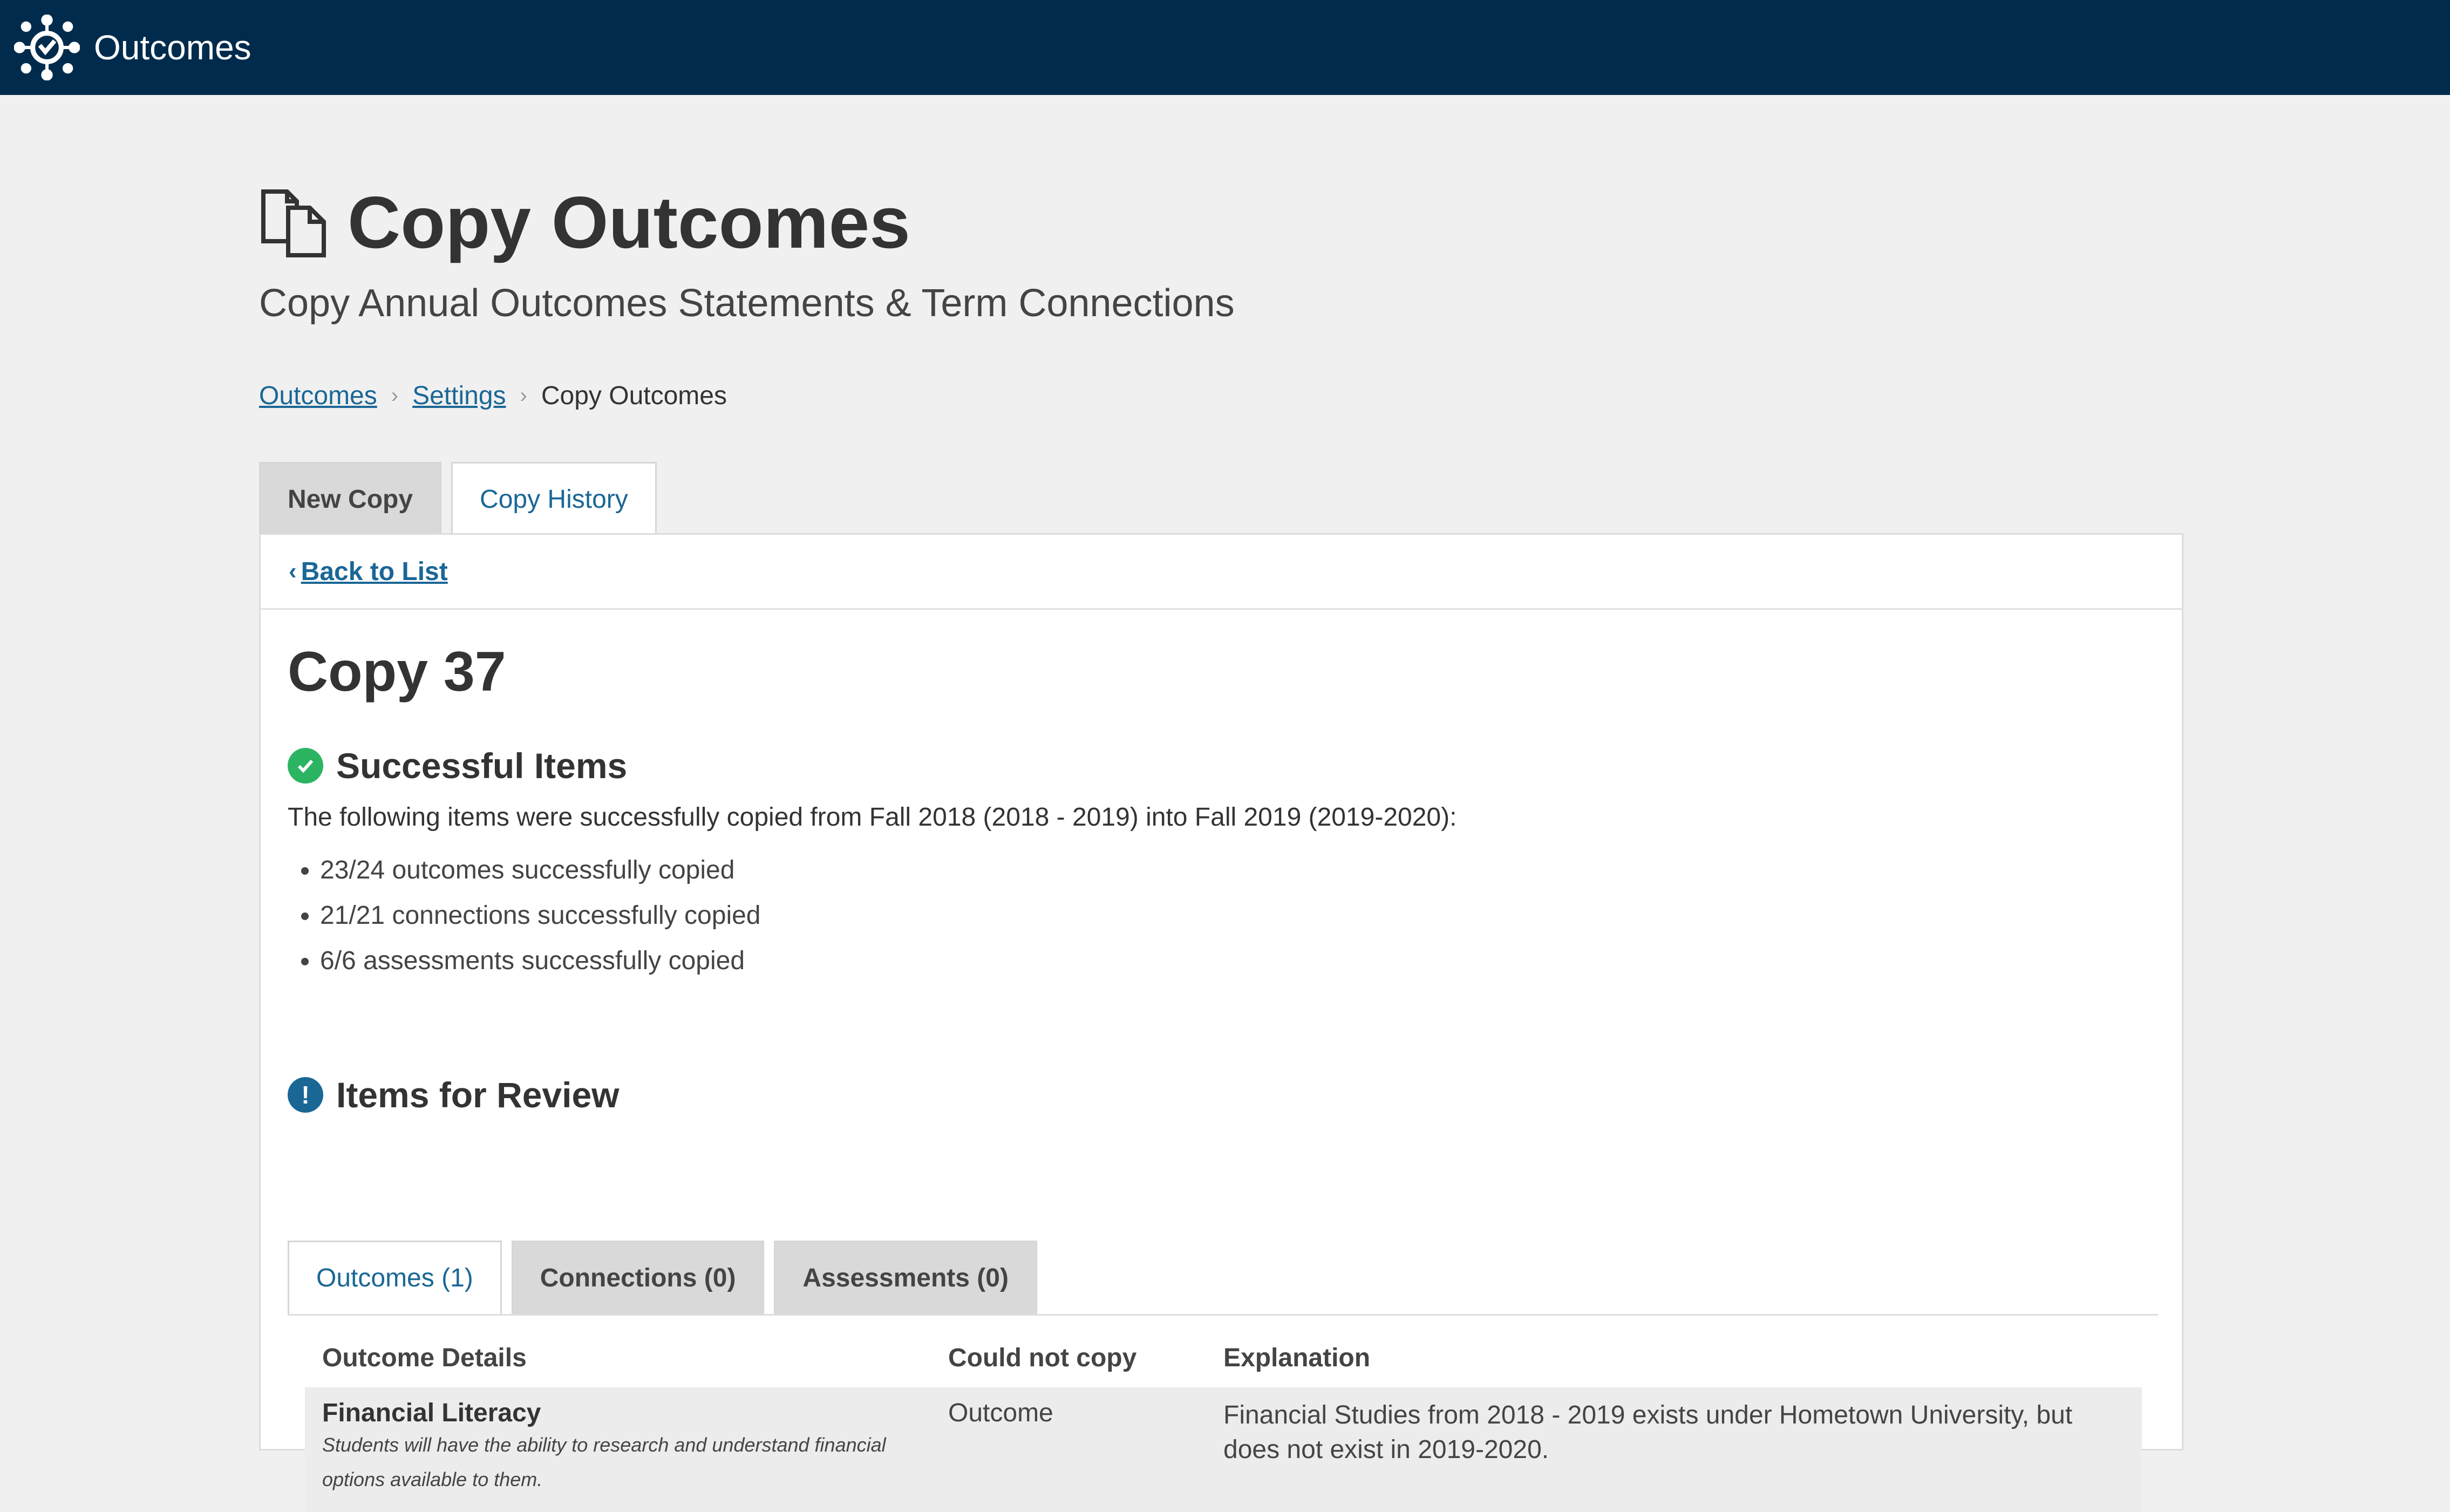 The height and width of the screenshot is (1512, 2450). Describe the element at coordinates (374, 572) in the screenshot. I see `back-to-list-link: Back to List` at that location.